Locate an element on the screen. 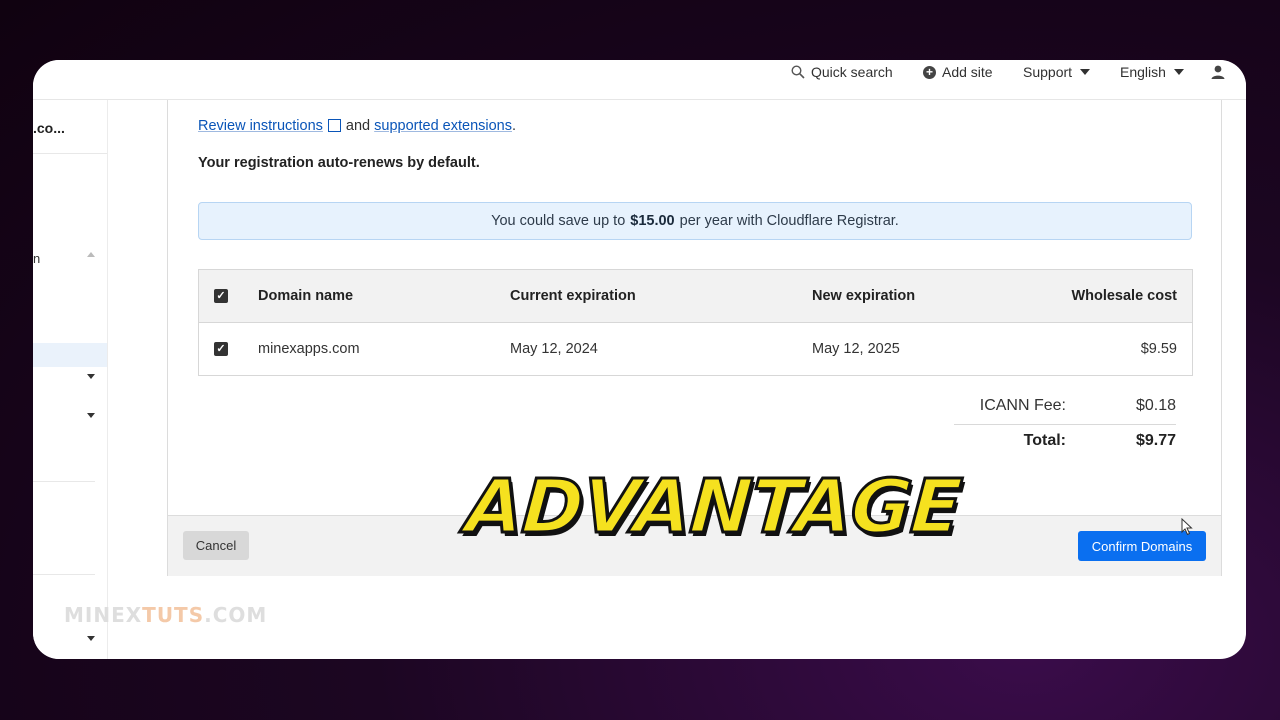 This screenshot has height=720, width=1280. cancel-button: Cancel is located at coordinates (216, 545).